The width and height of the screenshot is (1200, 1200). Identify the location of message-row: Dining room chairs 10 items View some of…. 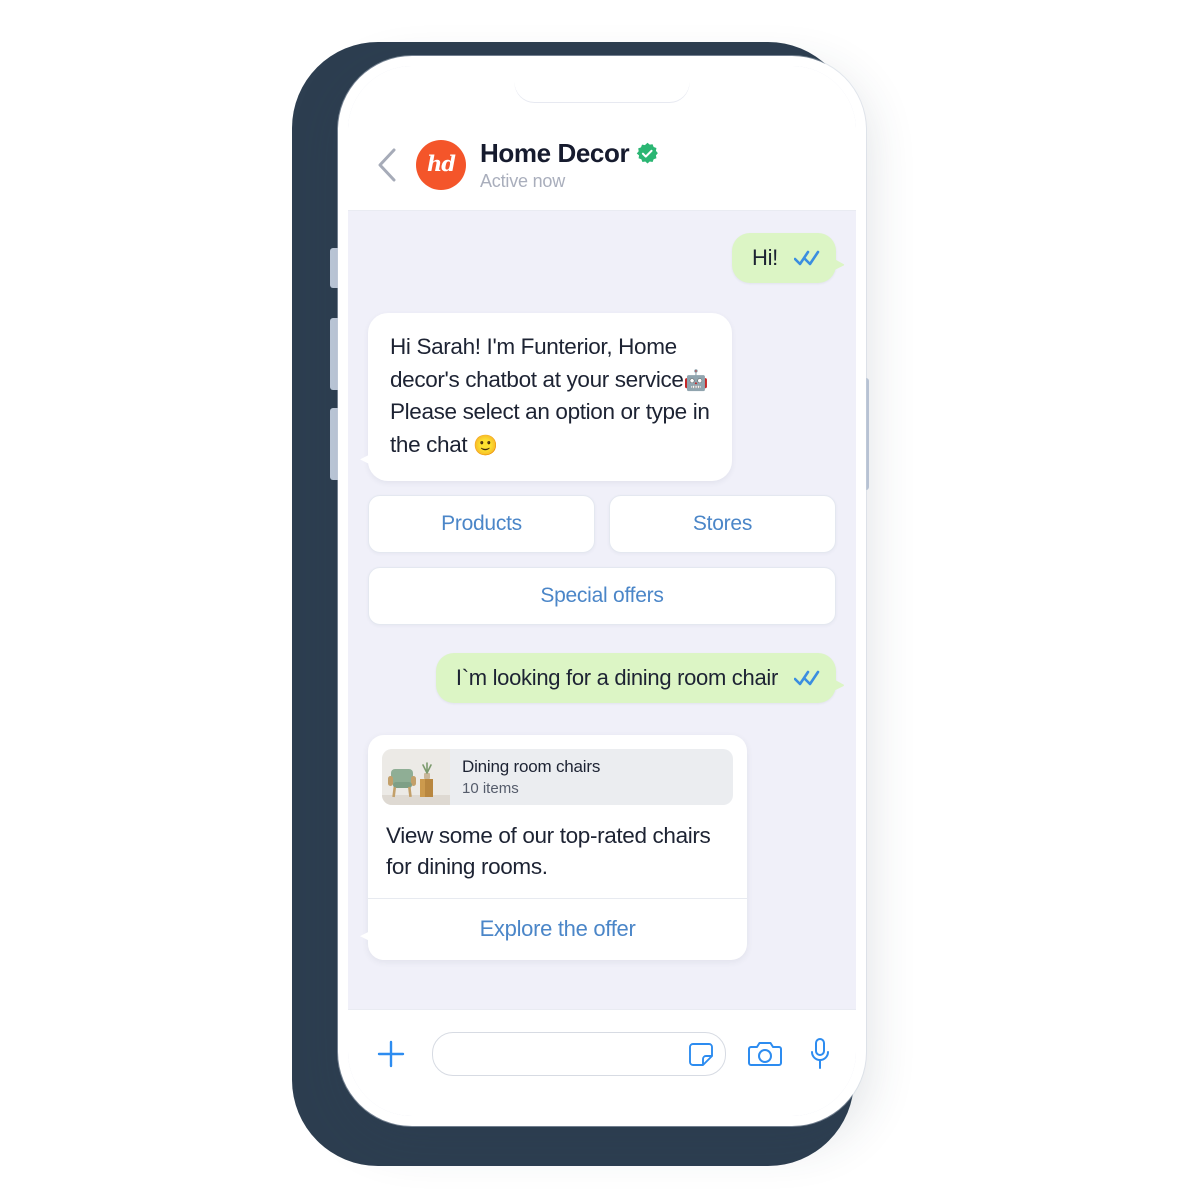
(602, 846).